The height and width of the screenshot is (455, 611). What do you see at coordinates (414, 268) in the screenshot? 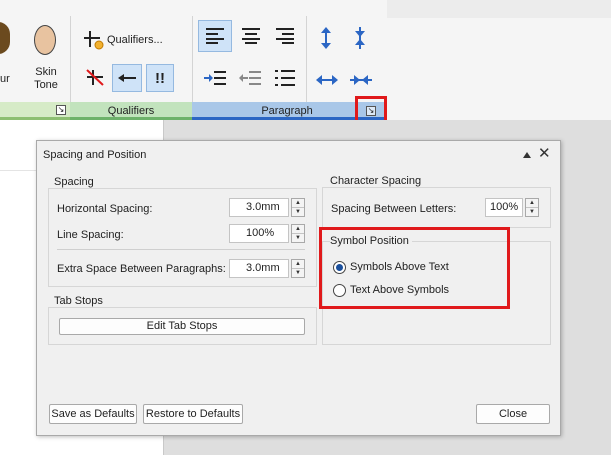
I see `symbol-position-highlight` at bounding box center [414, 268].